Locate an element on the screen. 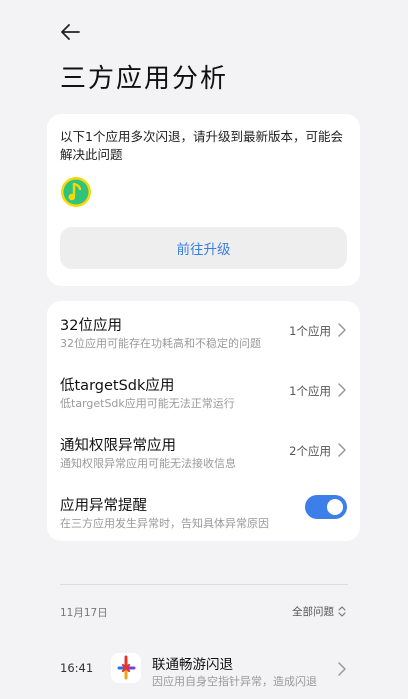 The height and width of the screenshot is (699, 408). unicom-app-icon is located at coordinates (126, 668).